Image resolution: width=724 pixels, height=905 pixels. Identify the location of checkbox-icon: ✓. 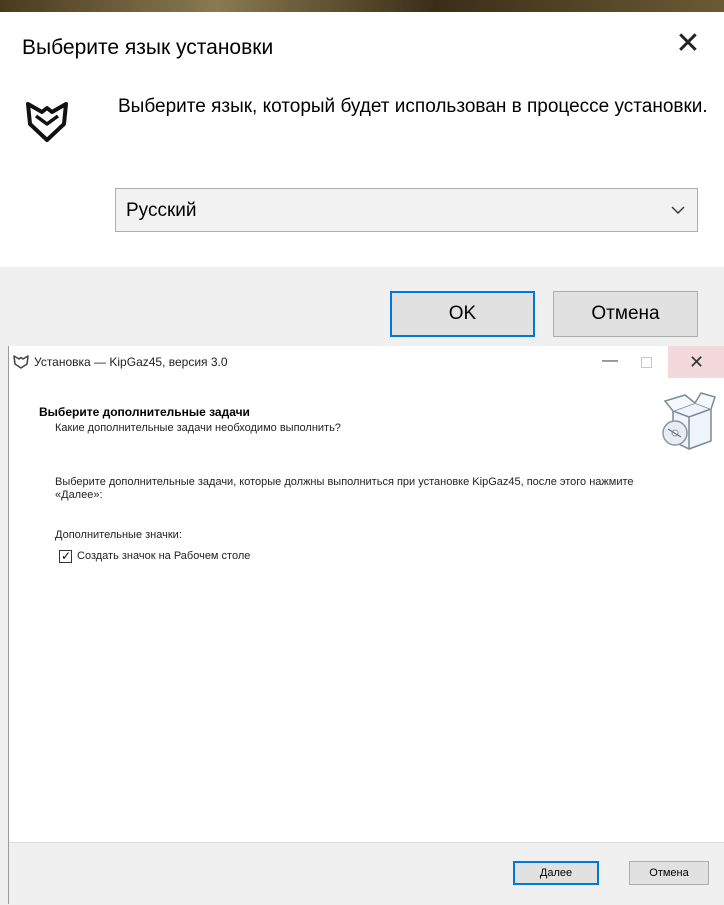
(66, 556).